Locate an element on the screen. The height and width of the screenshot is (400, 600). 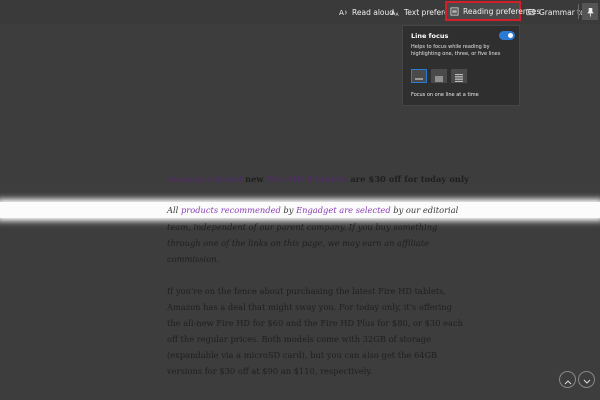
five-lines-icon is located at coordinates (459, 76).